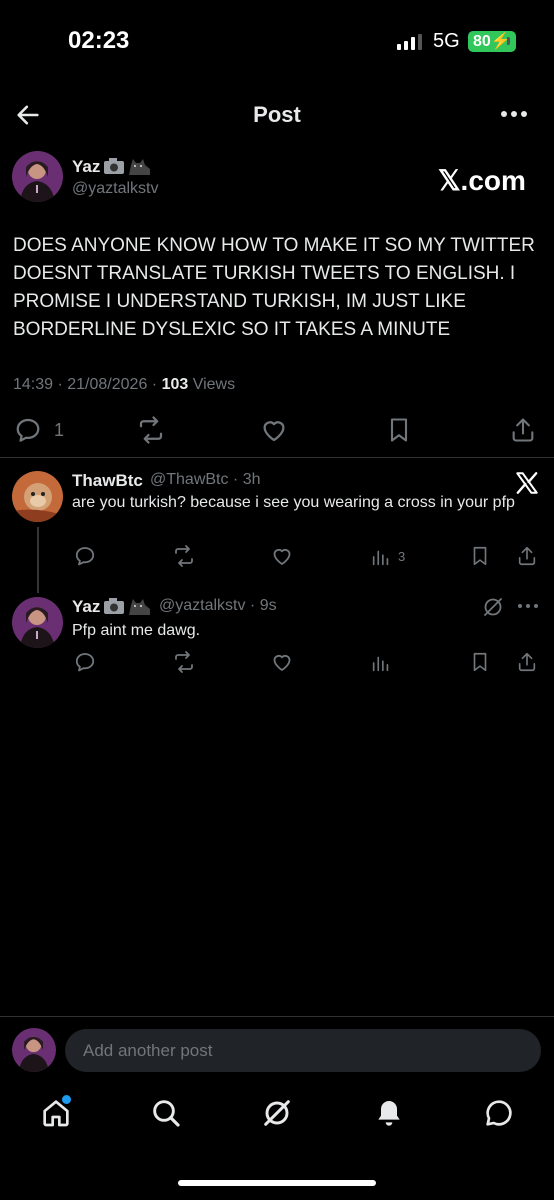  I want to click on reply-text: Pfp aint me dawg., so click(136, 630).